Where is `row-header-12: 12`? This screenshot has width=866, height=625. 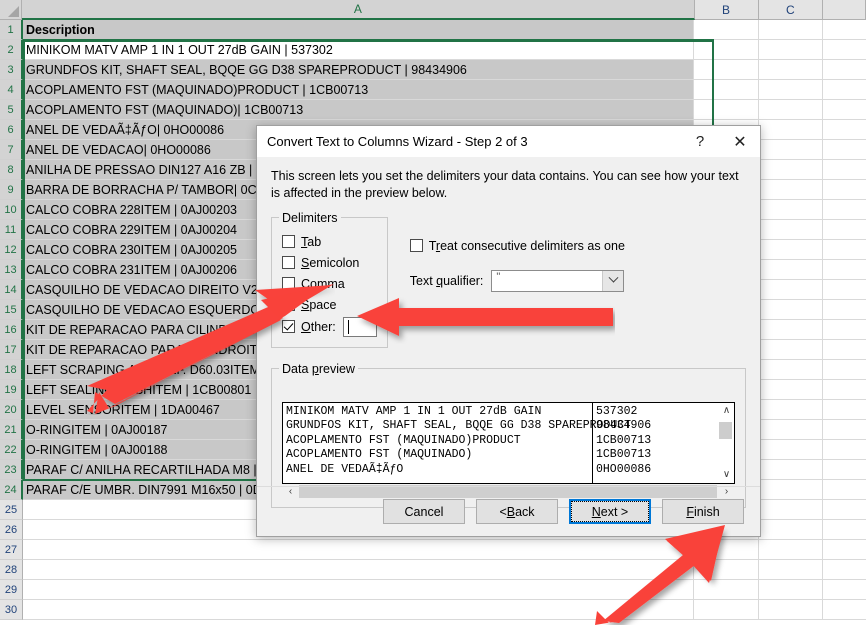 row-header-12: 12 is located at coordinates (11, 250).